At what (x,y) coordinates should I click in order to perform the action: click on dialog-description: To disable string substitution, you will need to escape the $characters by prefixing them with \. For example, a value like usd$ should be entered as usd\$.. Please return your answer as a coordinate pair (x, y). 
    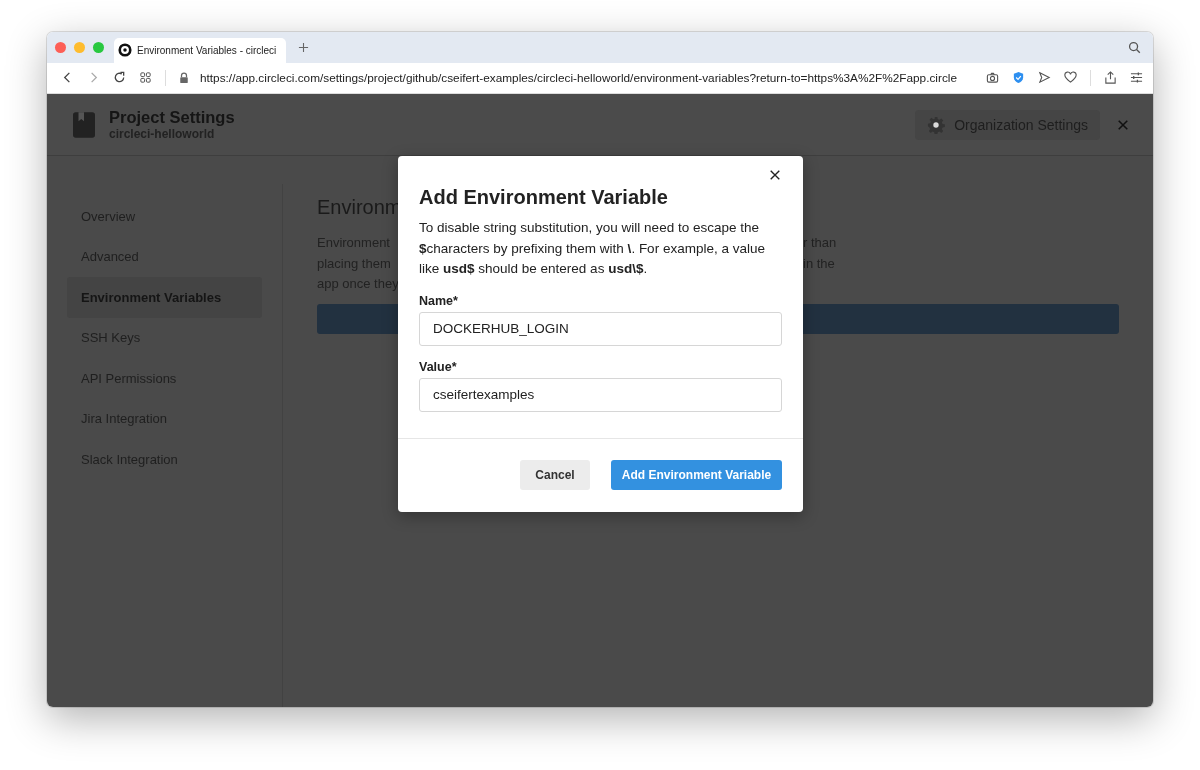
    Looking at the image, I should click on (592, 248).